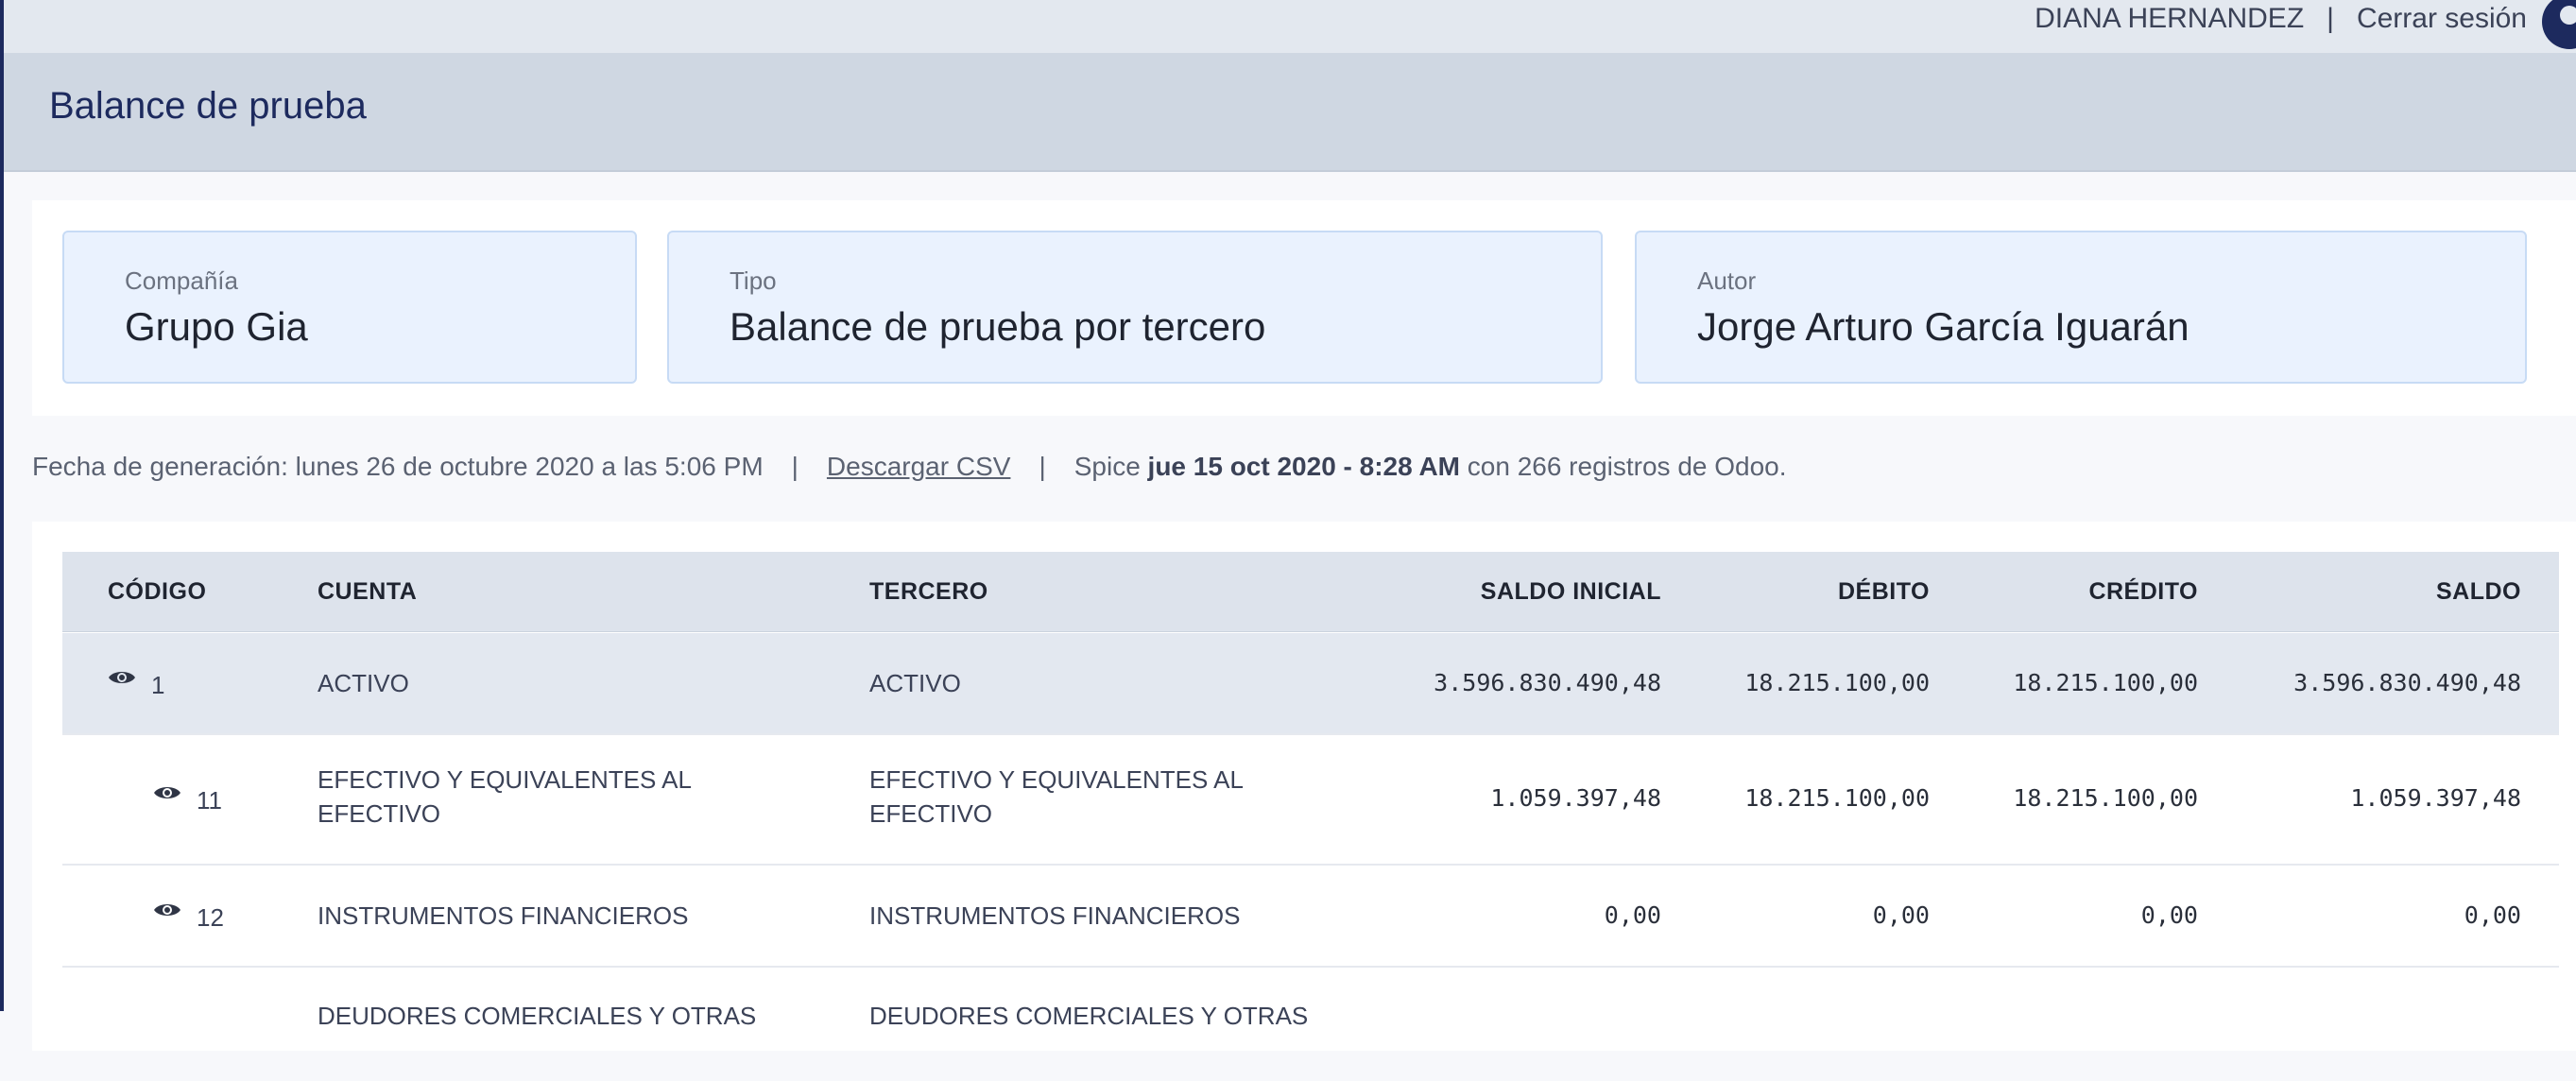  I want to click on row-credit: 0,00, so click(2169, 915).